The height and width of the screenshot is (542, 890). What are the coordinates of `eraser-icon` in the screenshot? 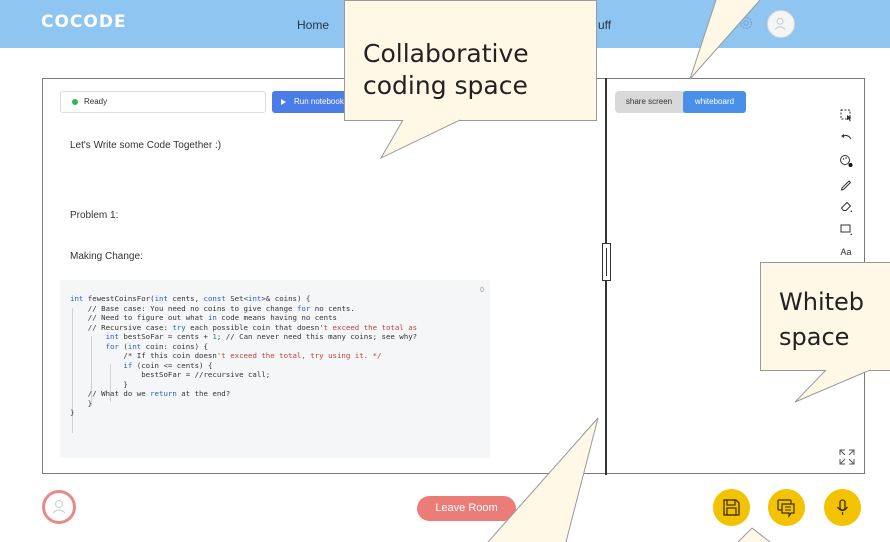 It's located at (846, 206).